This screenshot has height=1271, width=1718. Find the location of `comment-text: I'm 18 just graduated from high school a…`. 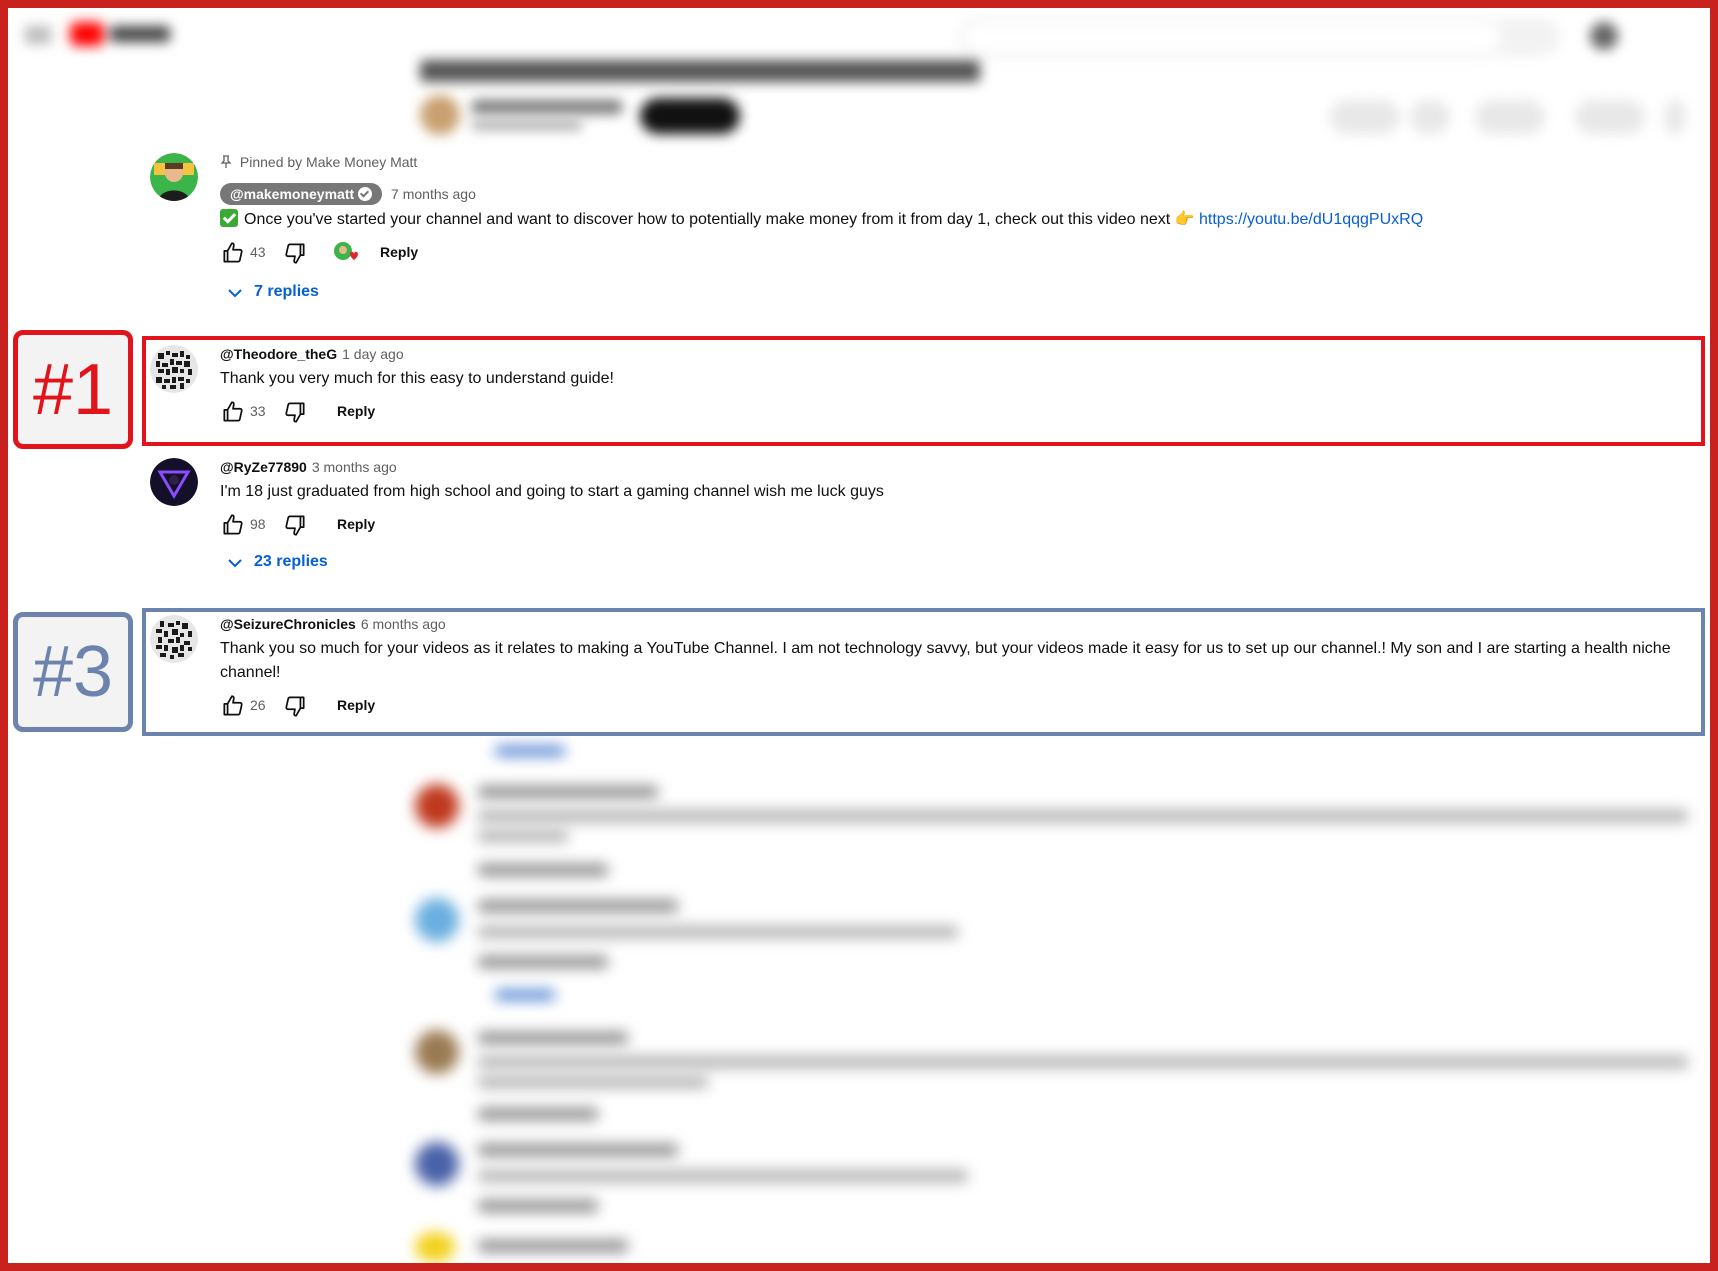

comment-text: I'm 18 just graduated from high school a… is located at coordinates (552, 491).